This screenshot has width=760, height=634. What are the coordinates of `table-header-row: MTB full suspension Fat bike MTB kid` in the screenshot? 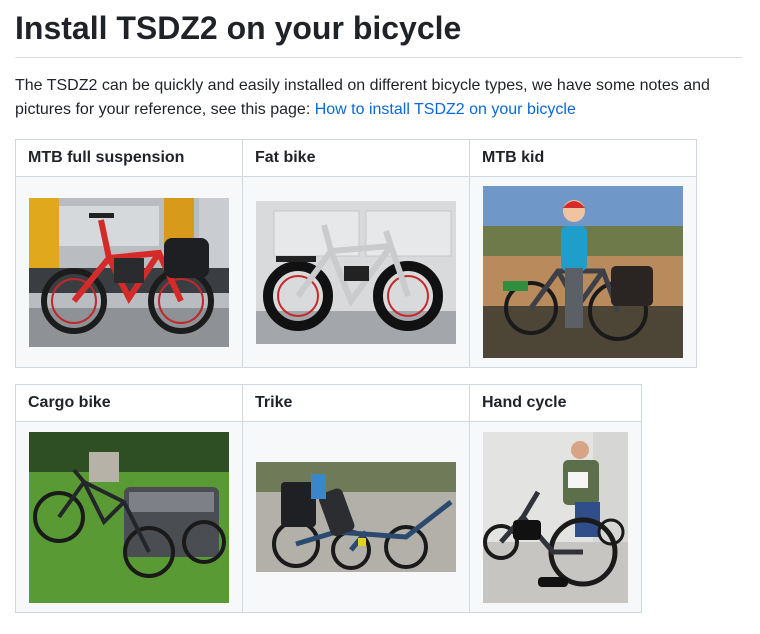 It's located at (356, 158).